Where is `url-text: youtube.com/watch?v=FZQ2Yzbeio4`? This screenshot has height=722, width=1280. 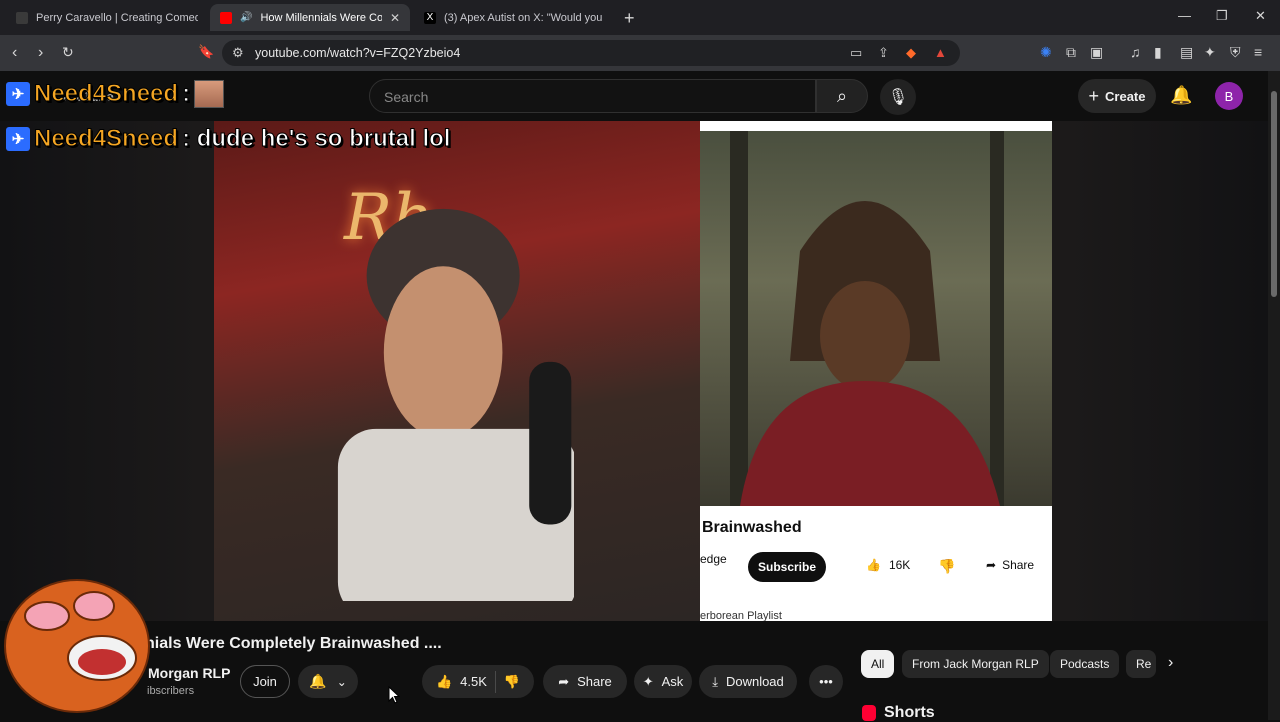 url-text: youtube.com/watch?v=FZQ2Yzbeio4 is located at coordinates (358, 53).